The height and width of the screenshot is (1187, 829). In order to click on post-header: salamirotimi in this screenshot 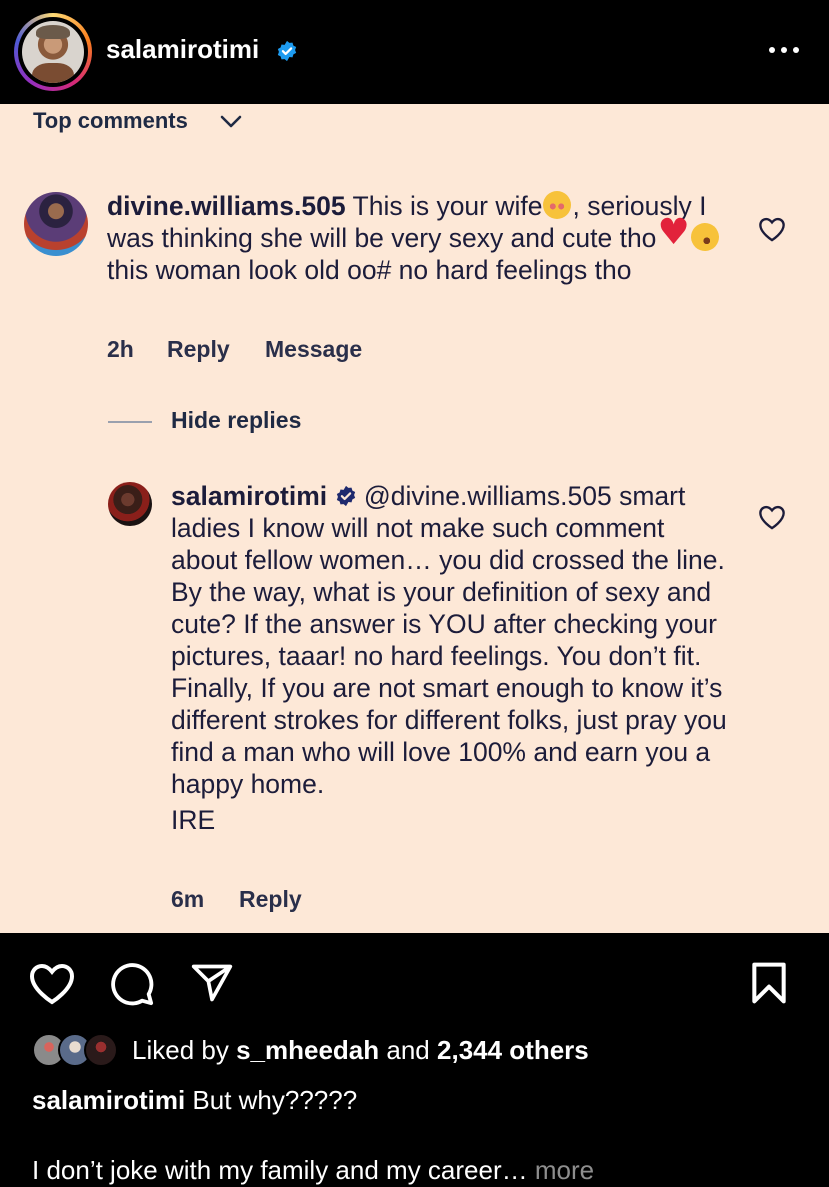, I will do `click(414, 52)`.